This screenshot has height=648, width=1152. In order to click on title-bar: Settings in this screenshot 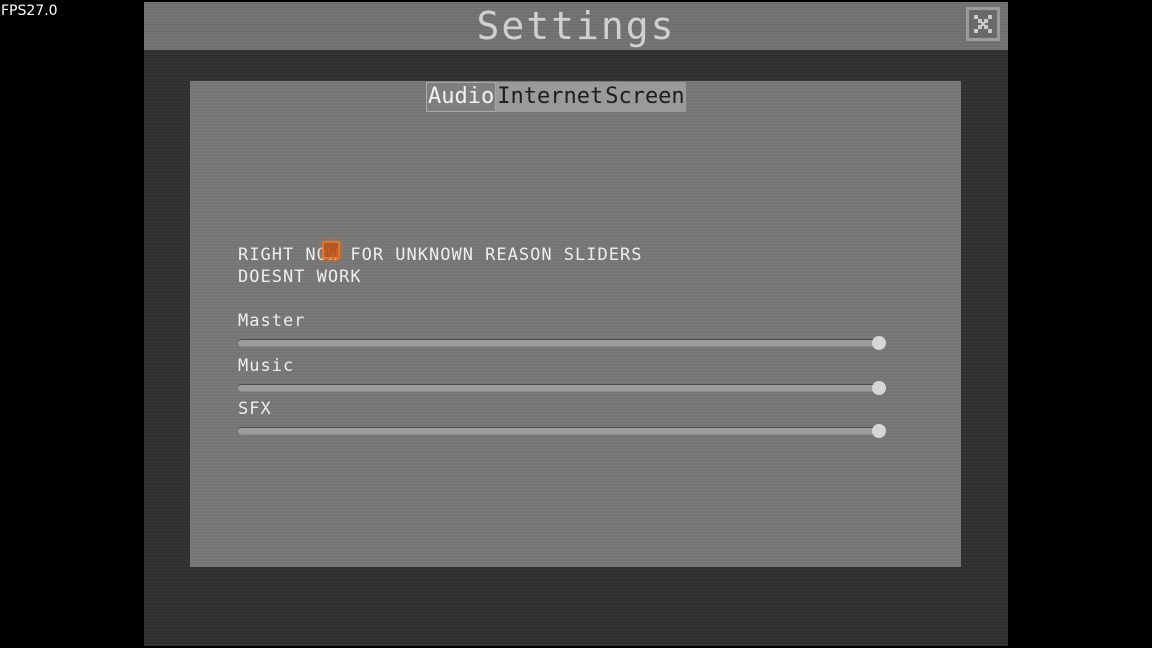, I will do `click(576, 26)`.